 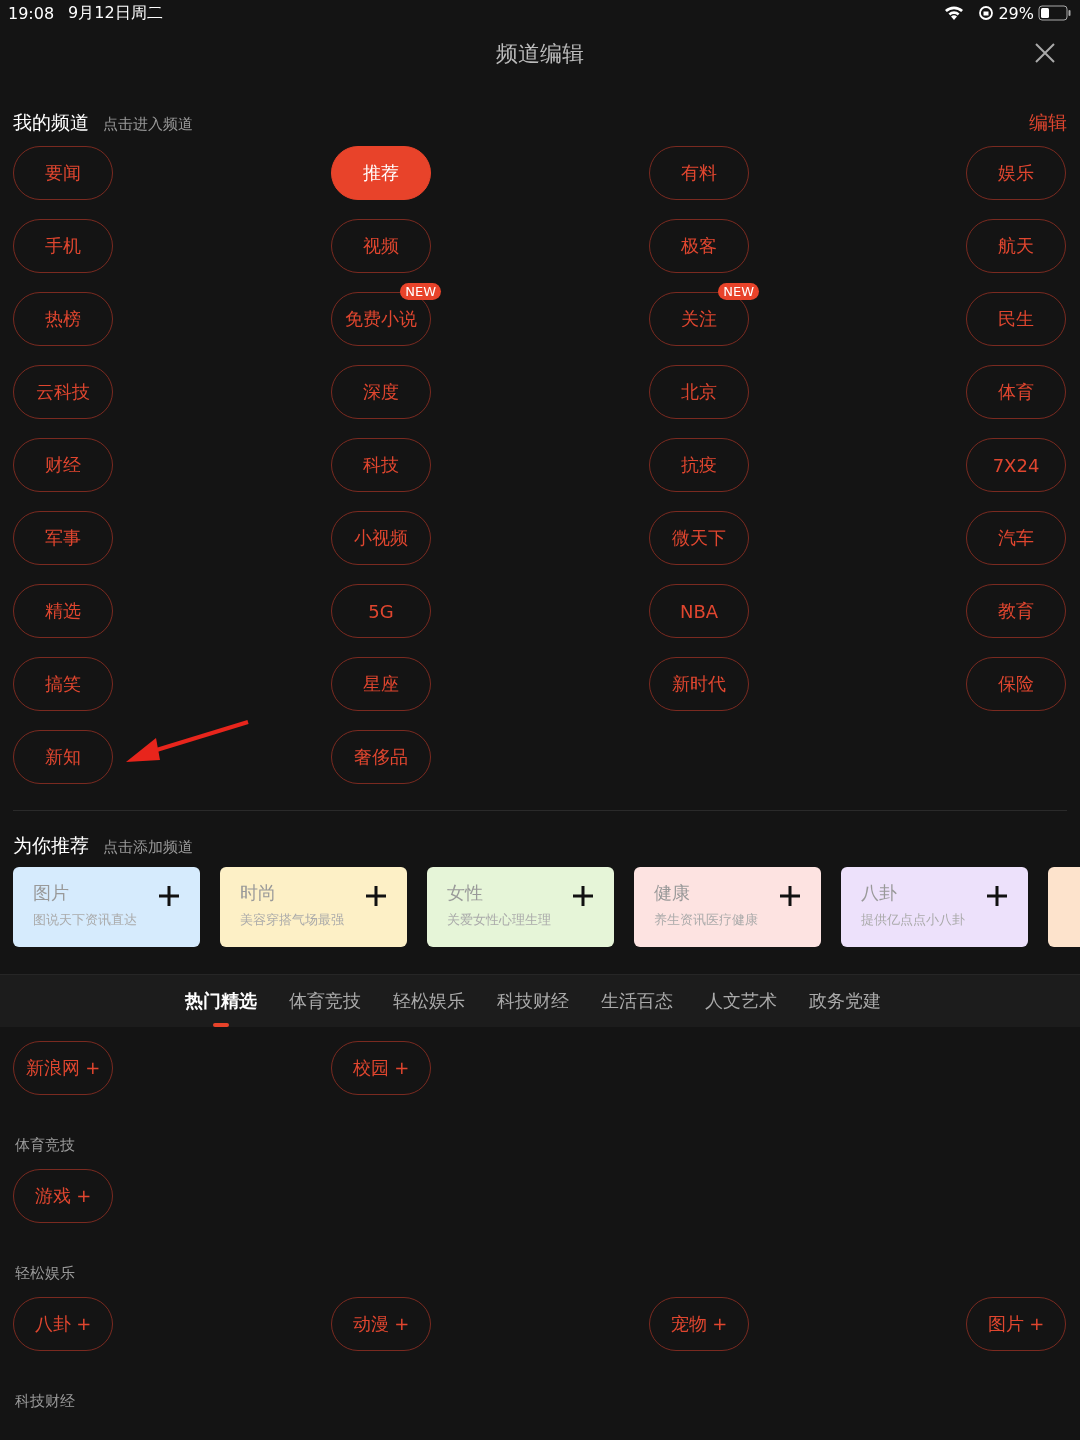 I want to click on category-tab: 人文艺术, so click(x=741, y=1004).